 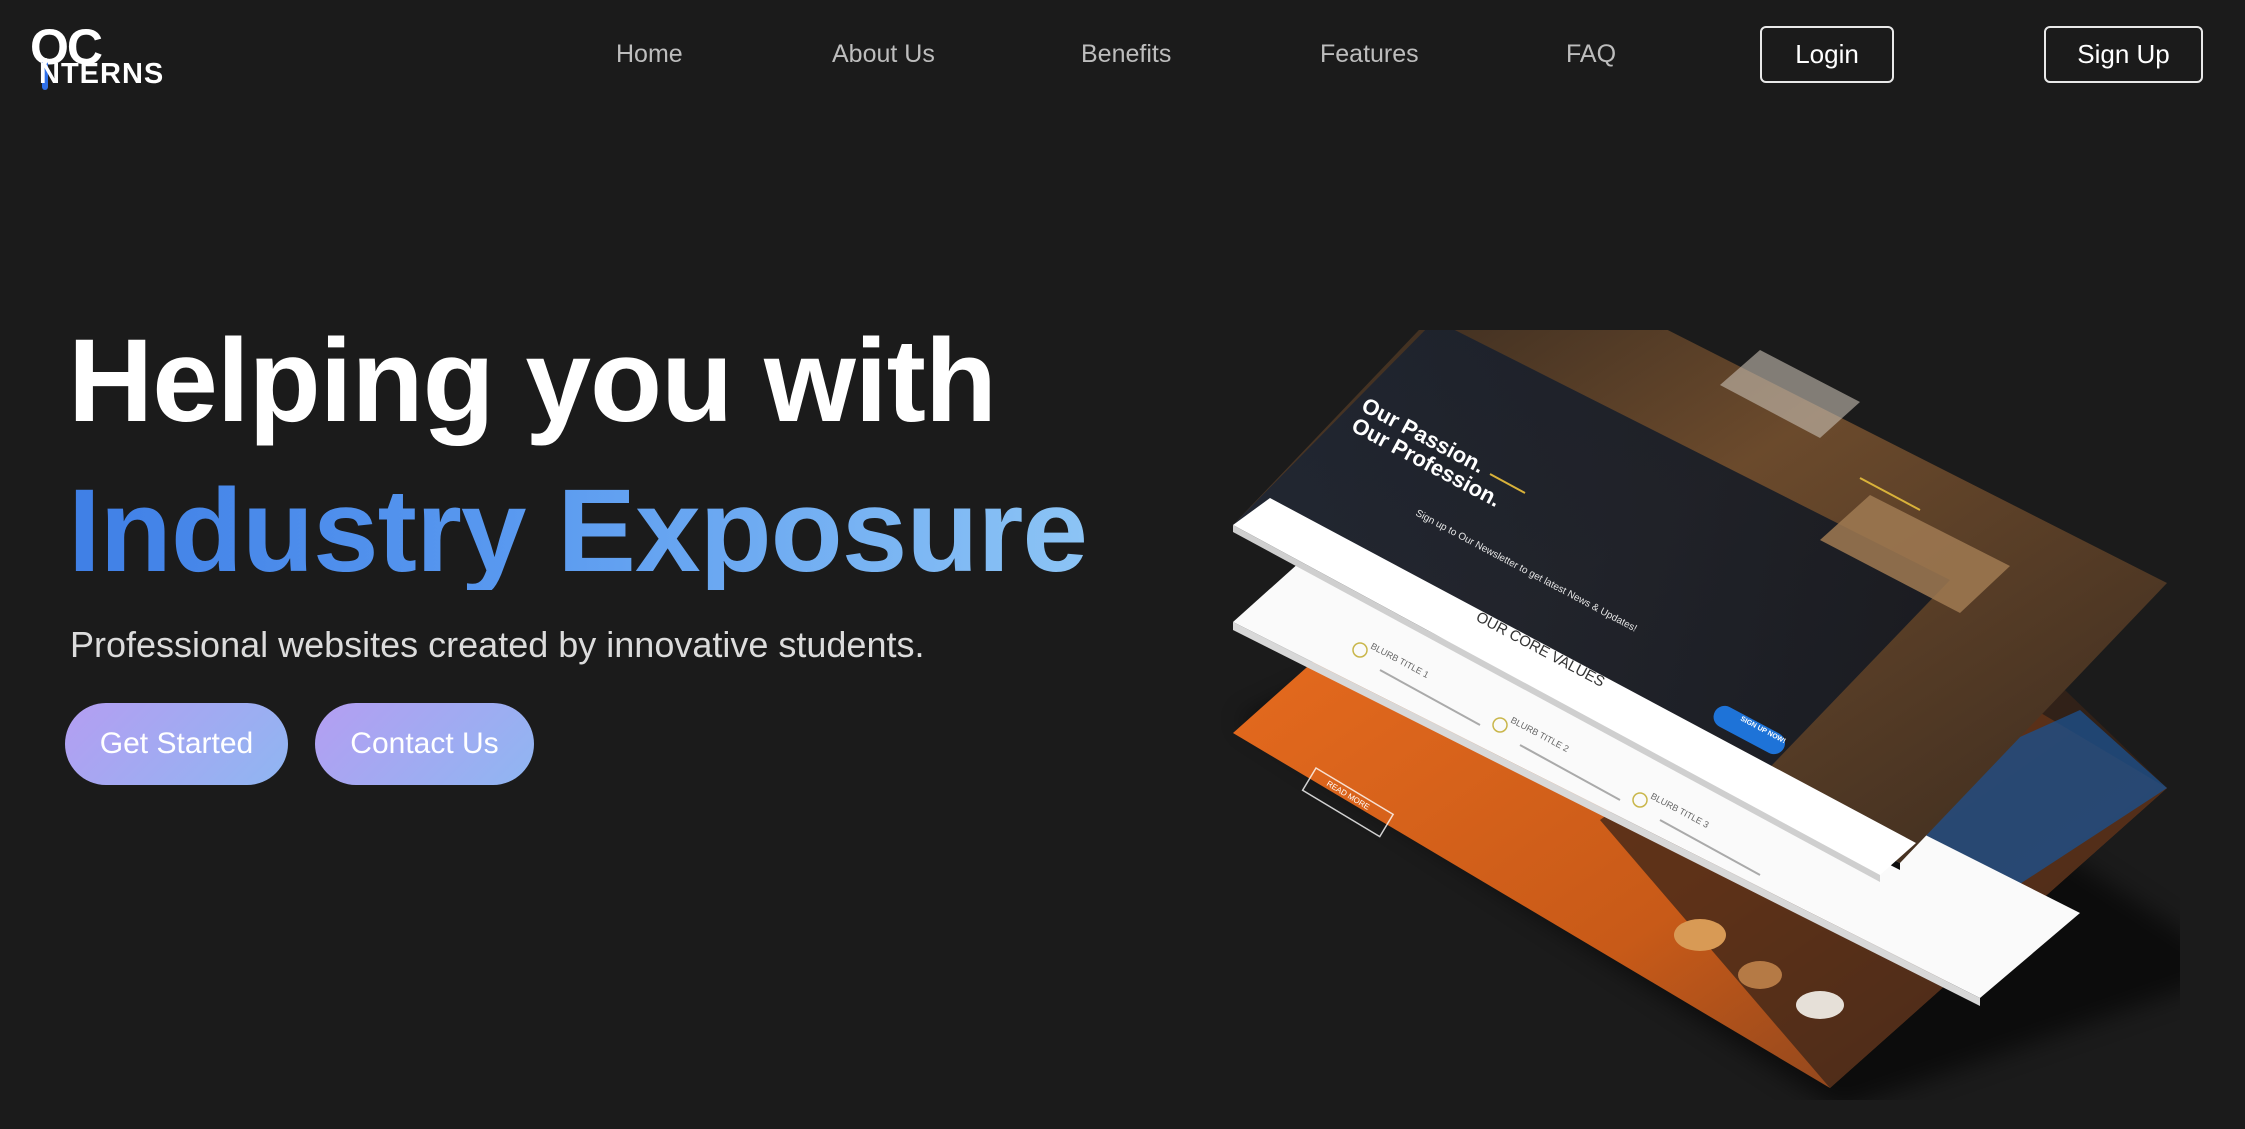 I want to click on nav-benefits-link: Benefits, so click(x=1126, y=54).